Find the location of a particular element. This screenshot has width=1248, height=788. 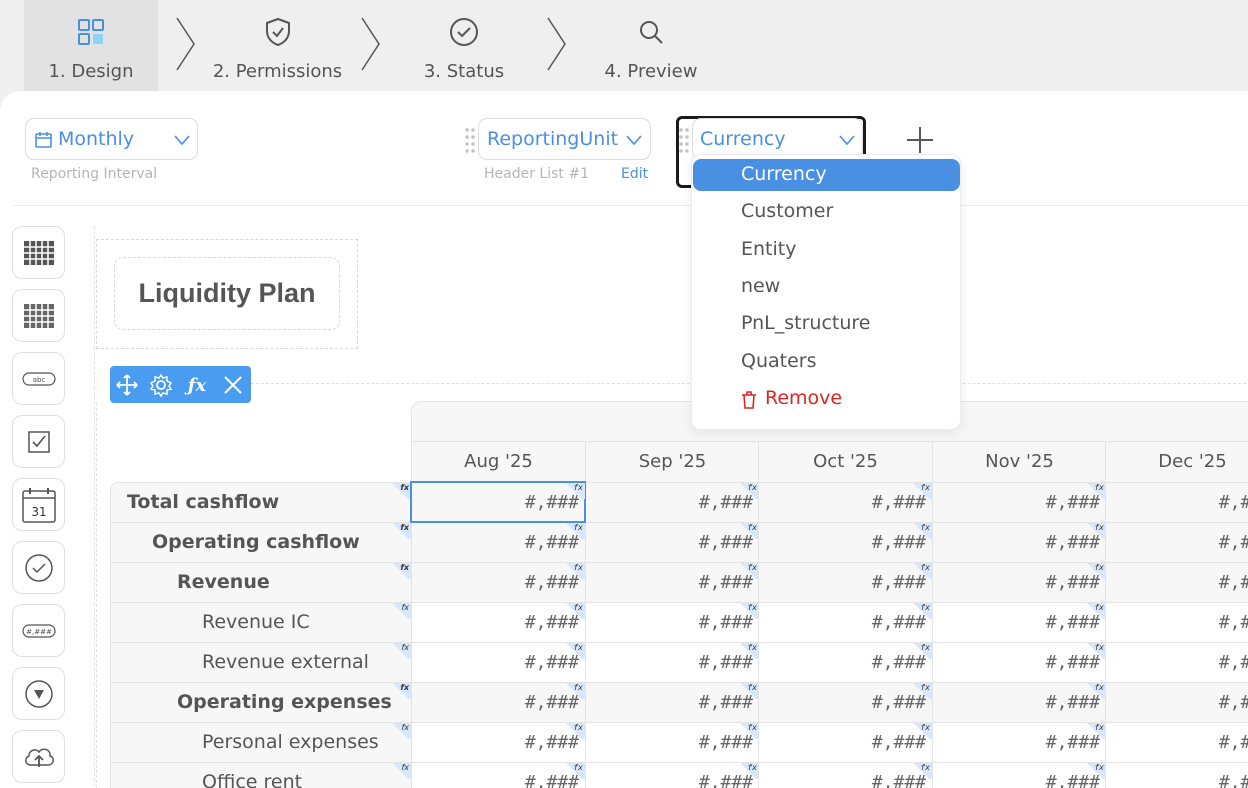

tool-checkbox is located at coordinates (38, 441).